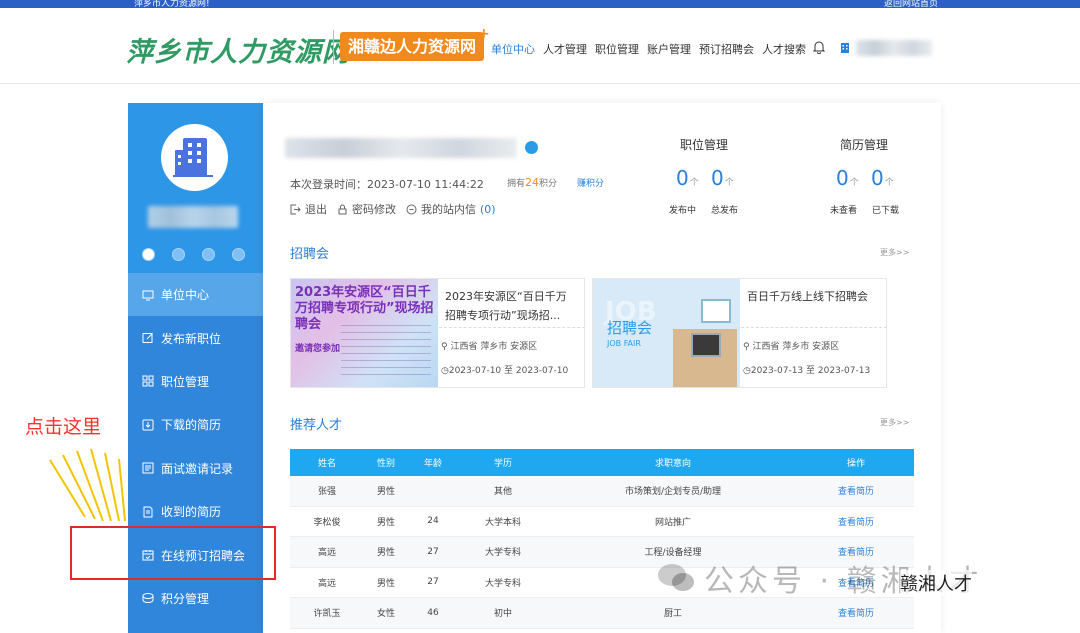  What do you see at coordinates (540, 4) in the screenshot?
I see `top-bar: 萍乡市人力资源网! 返回网站首页` at bounding box center [540, 4].